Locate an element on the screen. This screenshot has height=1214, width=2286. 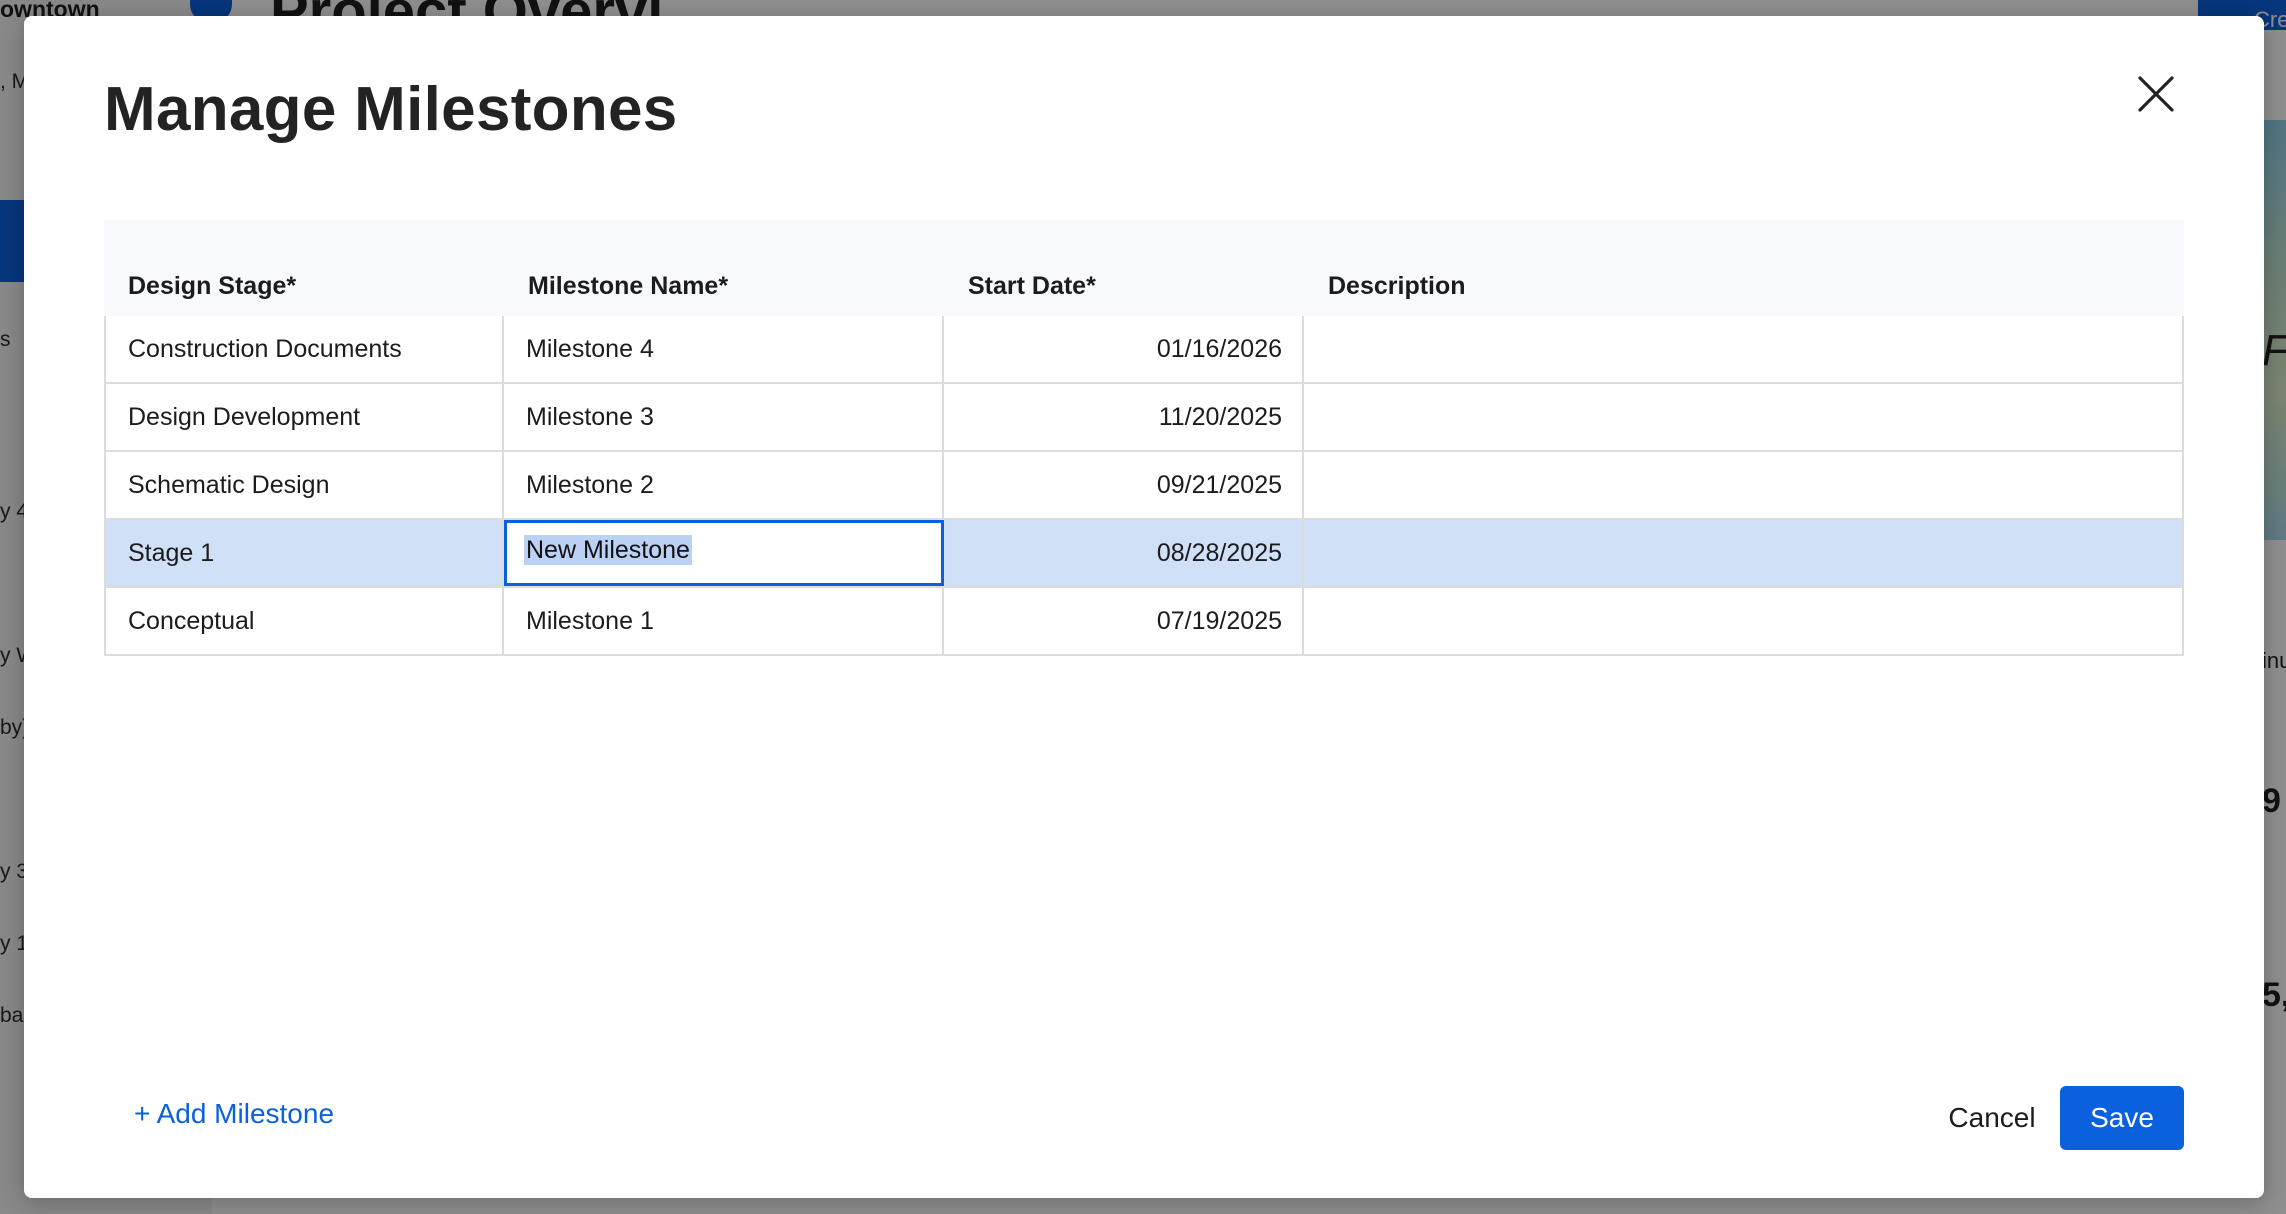
milestone-name-cell: Milestone 3 is located at coordinates (724, 417).